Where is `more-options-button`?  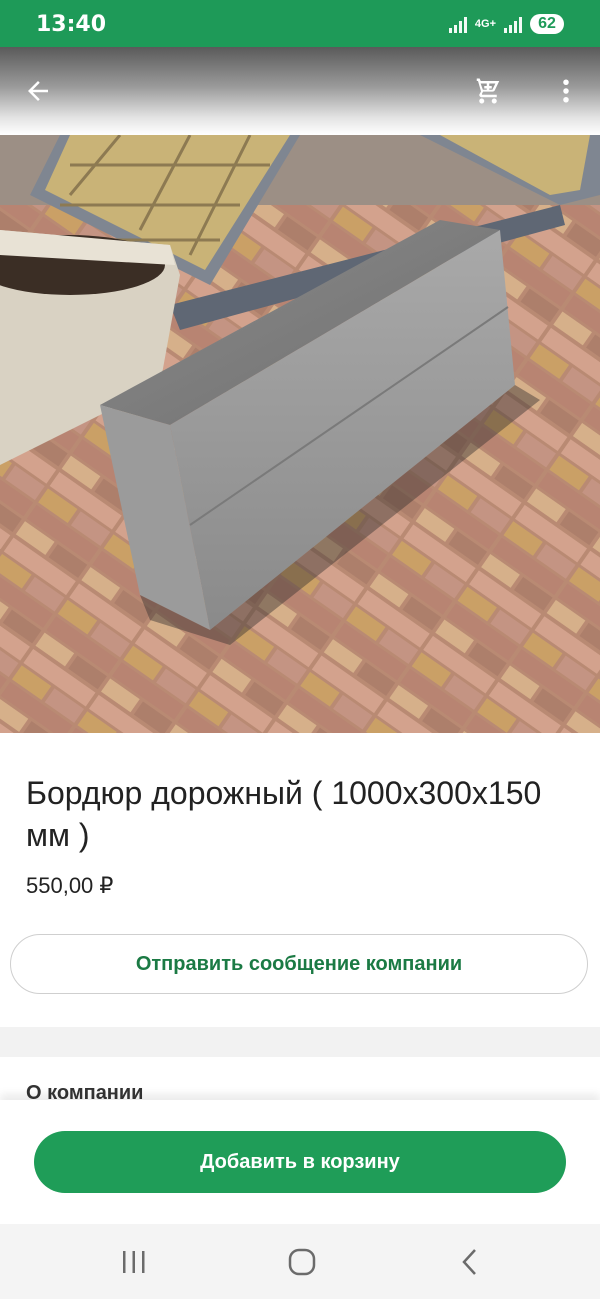
more-options-button is located at coordinates (566, 91).